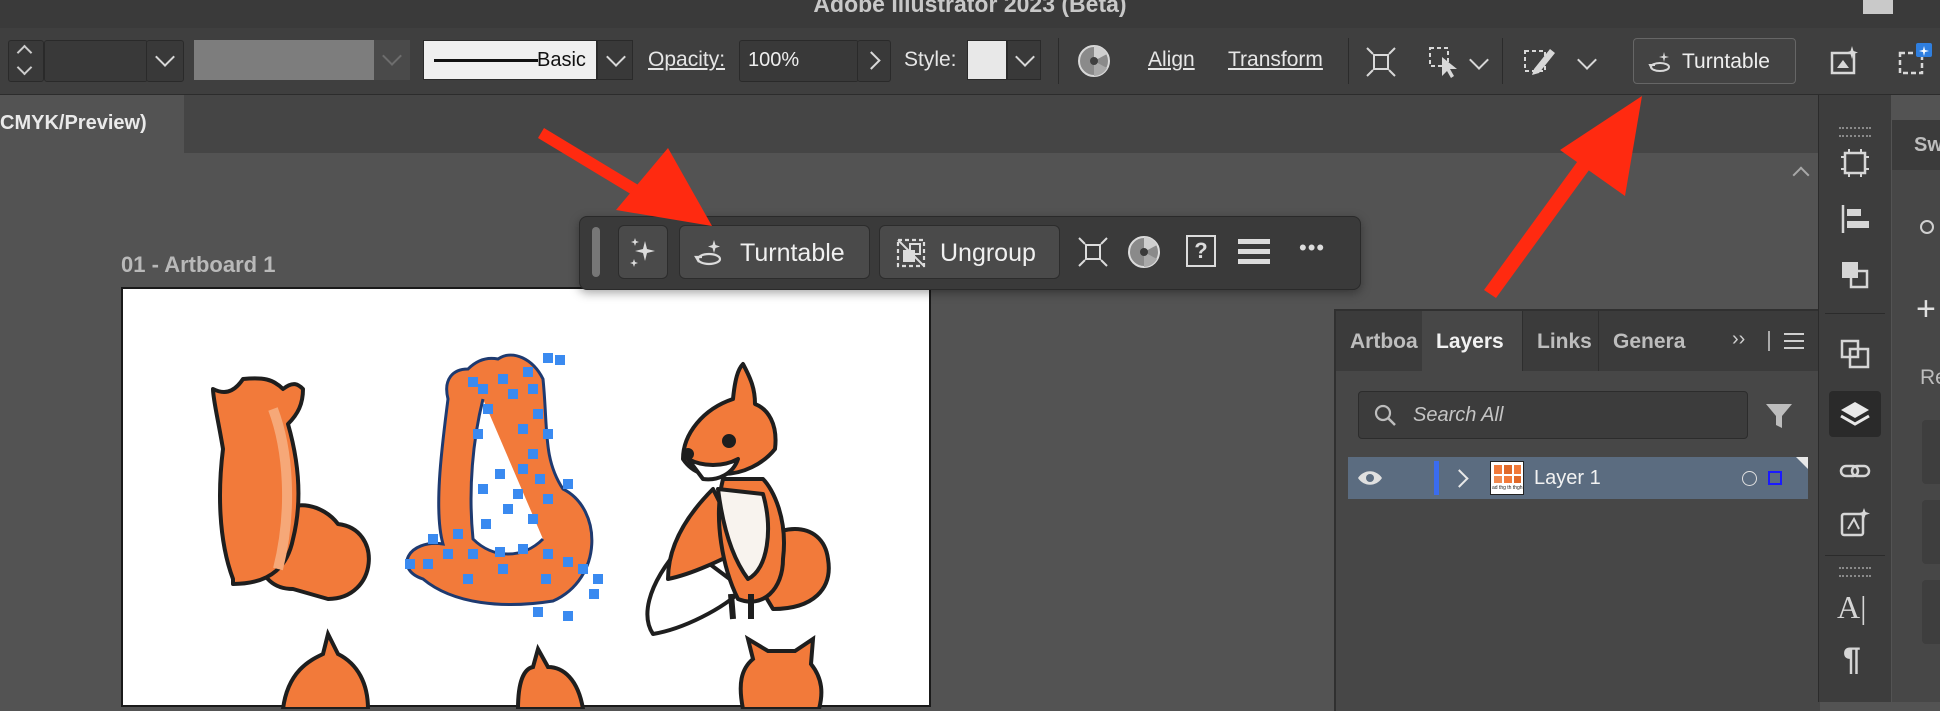  Describe the element at coordinates (792, 253) in the screenshot. I see `turntable-task-label: Turntable` at that location.